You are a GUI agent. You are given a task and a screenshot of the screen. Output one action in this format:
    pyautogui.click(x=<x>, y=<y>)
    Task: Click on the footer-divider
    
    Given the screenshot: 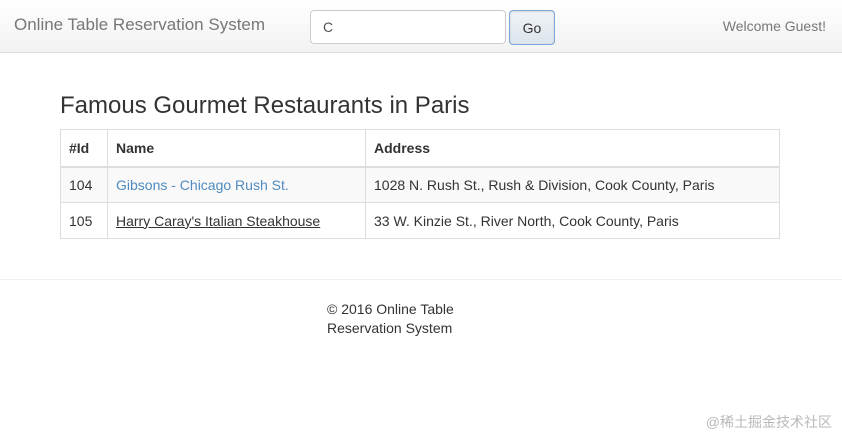 What is the action you would take?
    pyautogui.click(x=421, y=279)
    